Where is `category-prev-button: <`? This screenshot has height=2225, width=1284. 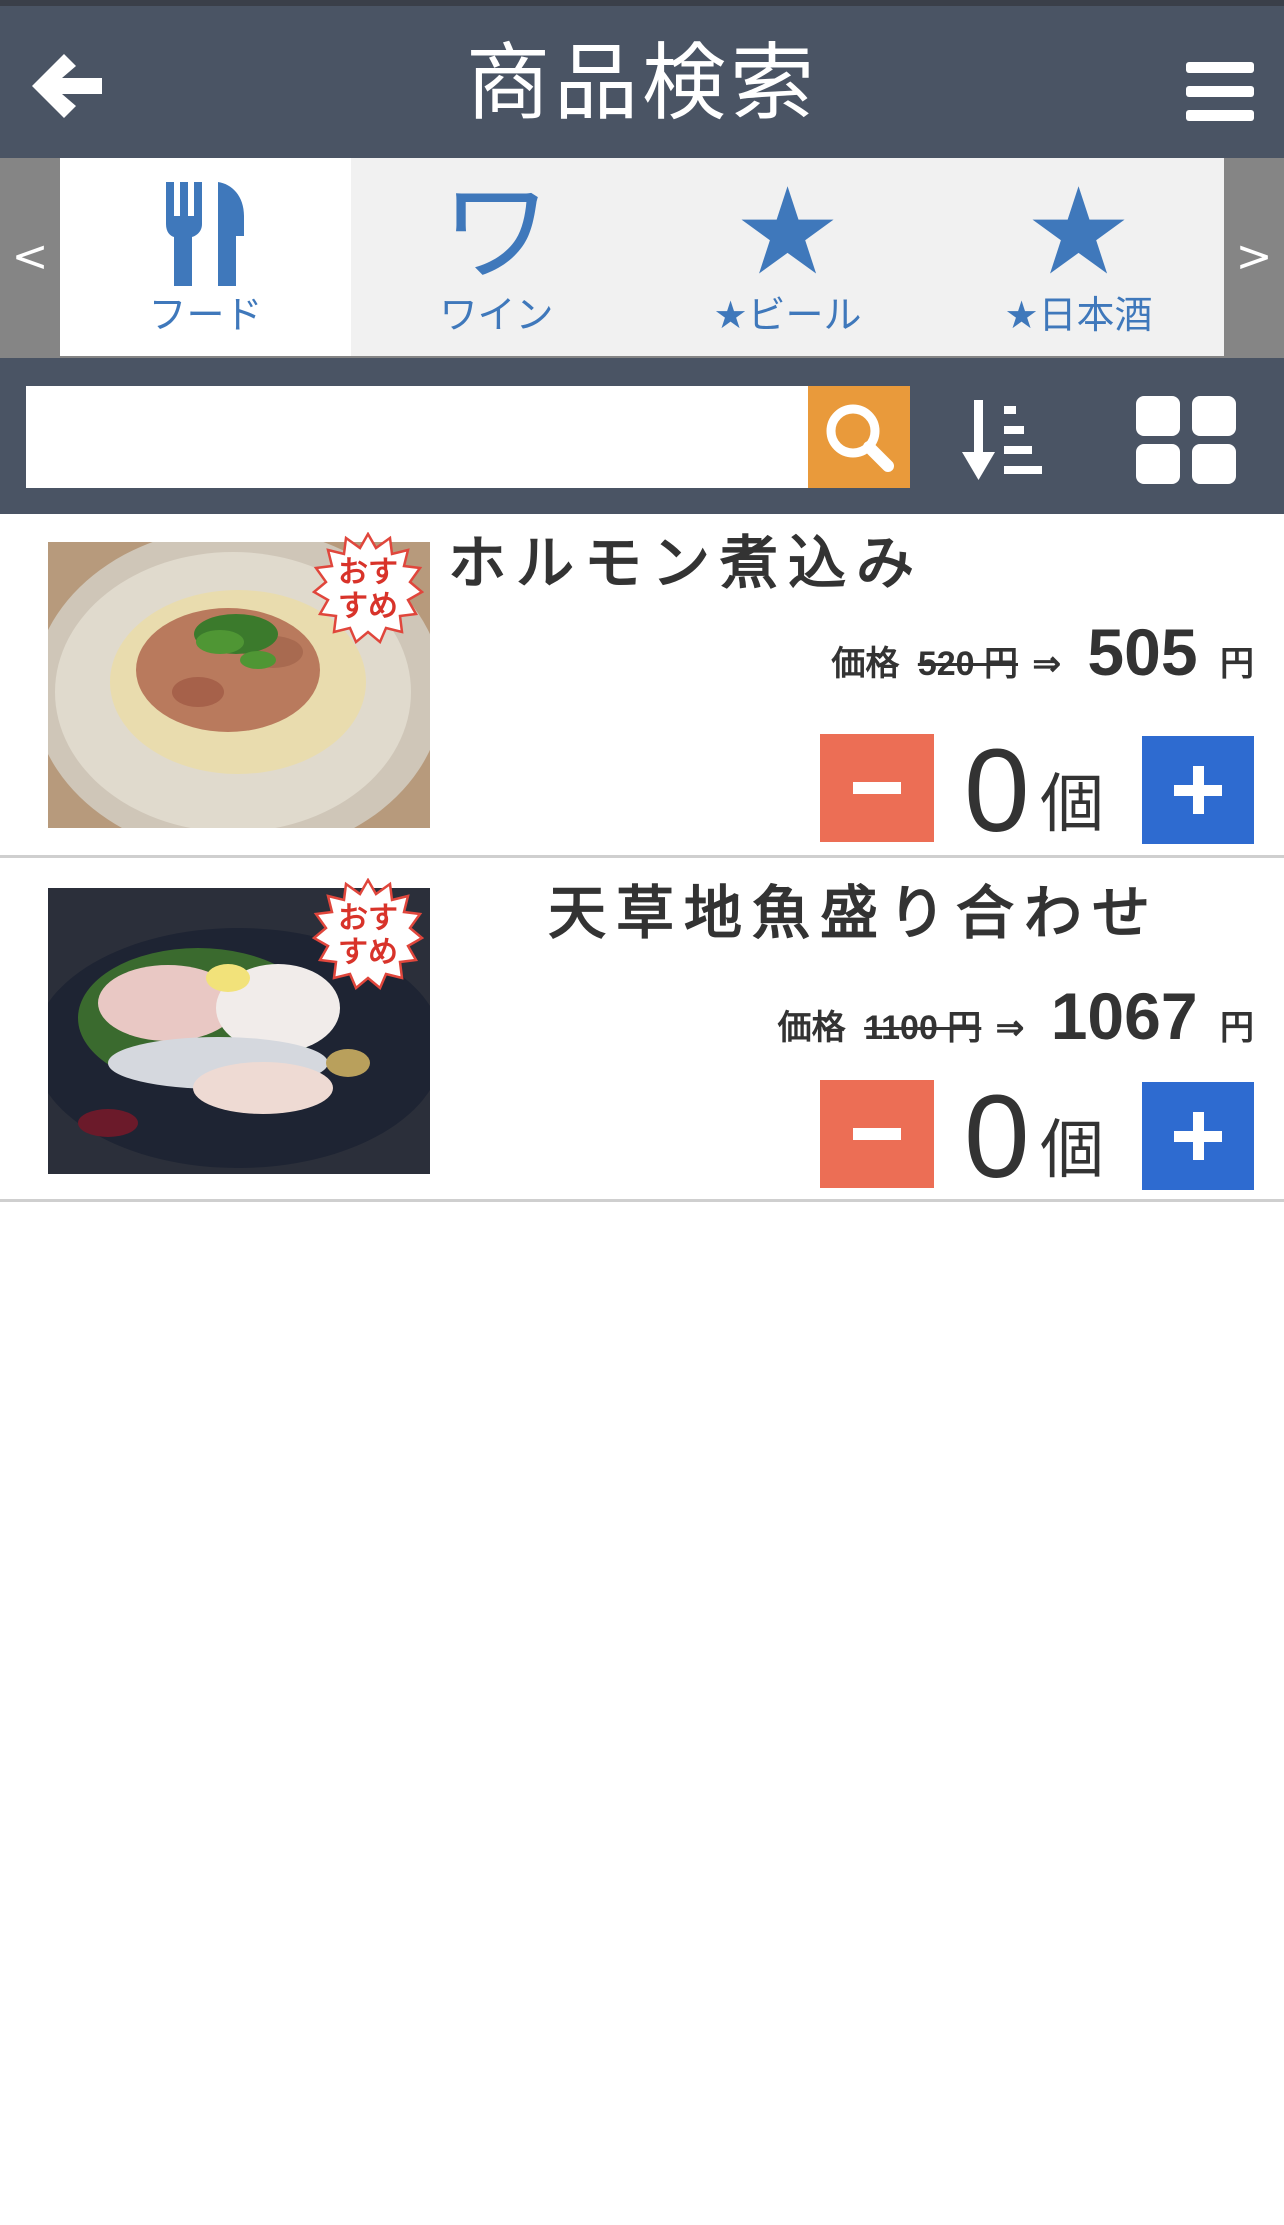
category-prev-button: < is located at coordinates (30, 257).